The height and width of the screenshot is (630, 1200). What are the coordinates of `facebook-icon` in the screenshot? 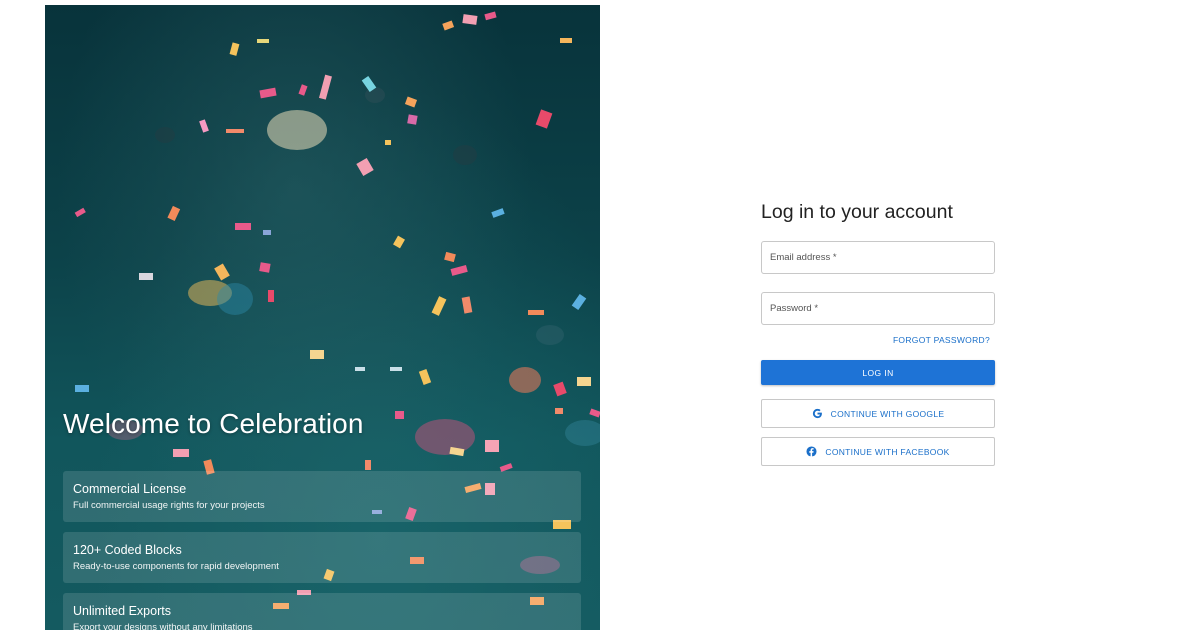 It's located at (811, 451).